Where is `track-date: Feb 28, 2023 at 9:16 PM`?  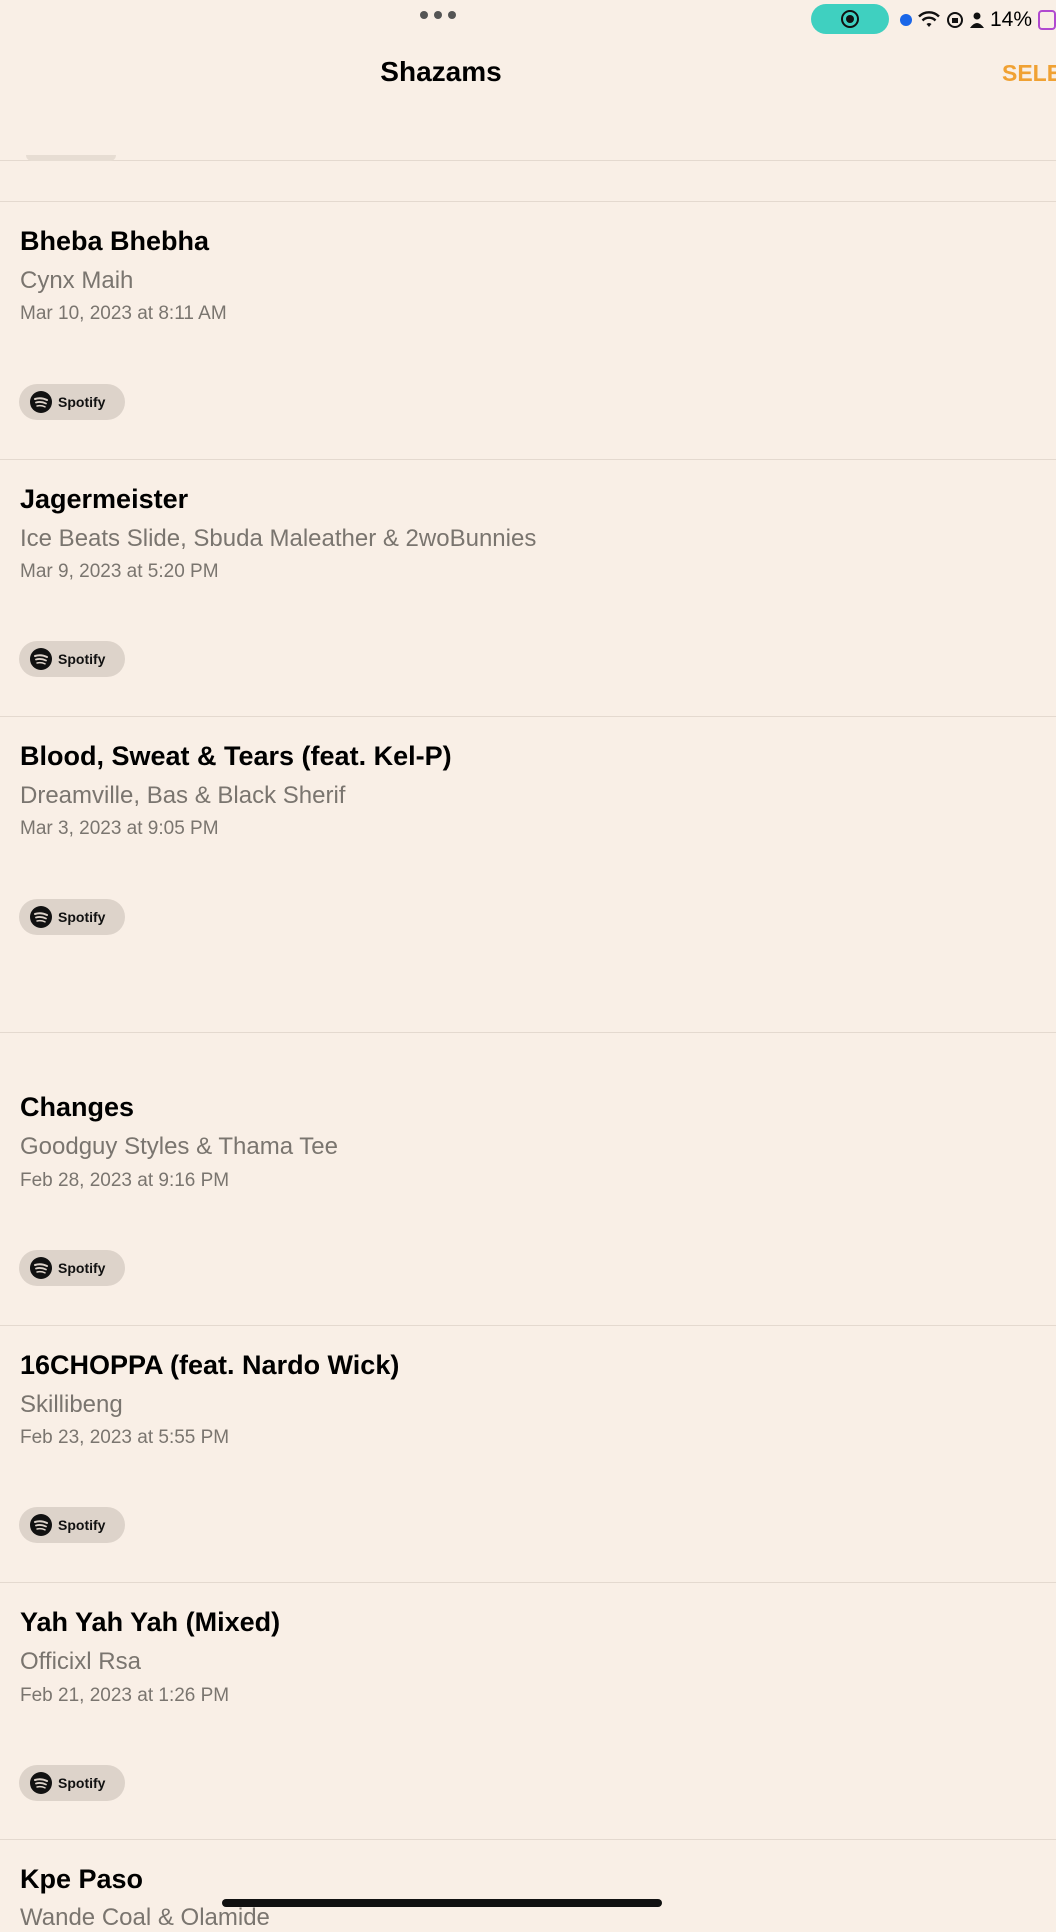
track-date: Feb 28, 2023 at 9:16 PM is located at coordinates (125, 1180).